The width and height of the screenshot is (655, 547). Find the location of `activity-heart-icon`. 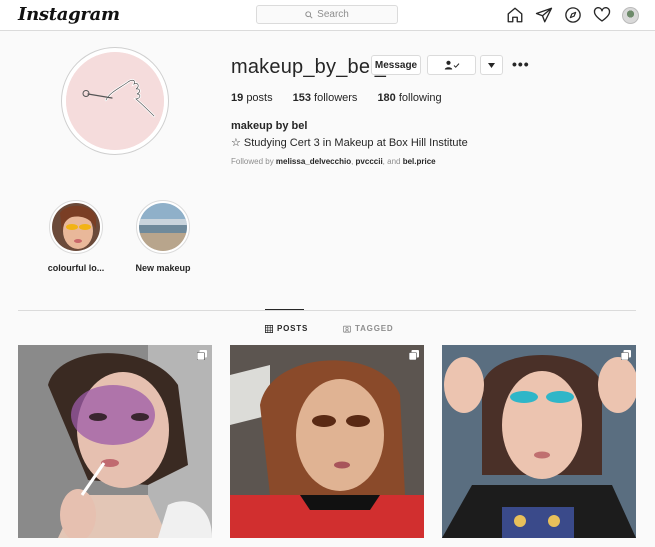

activity-heart-icon is located at coordinates (602, 15).